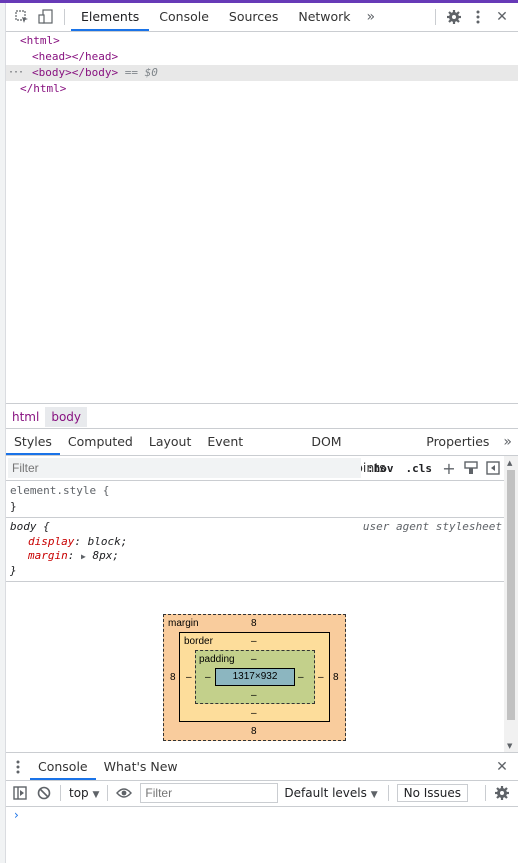 The height and width of the screenshot is (863, 518). I want to click on more-style-tabs-button: », so click(507, 442).